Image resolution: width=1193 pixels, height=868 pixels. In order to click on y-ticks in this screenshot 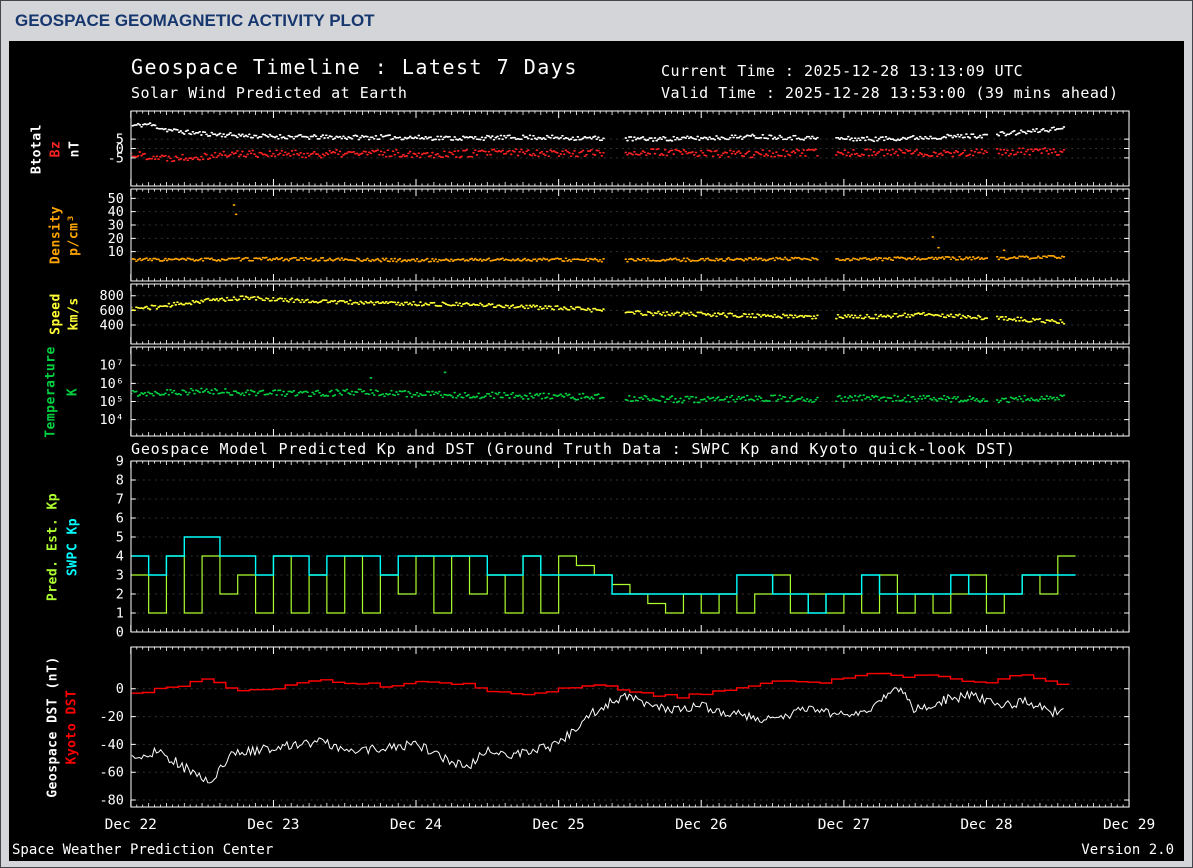, I will do `click(630, 392)`.